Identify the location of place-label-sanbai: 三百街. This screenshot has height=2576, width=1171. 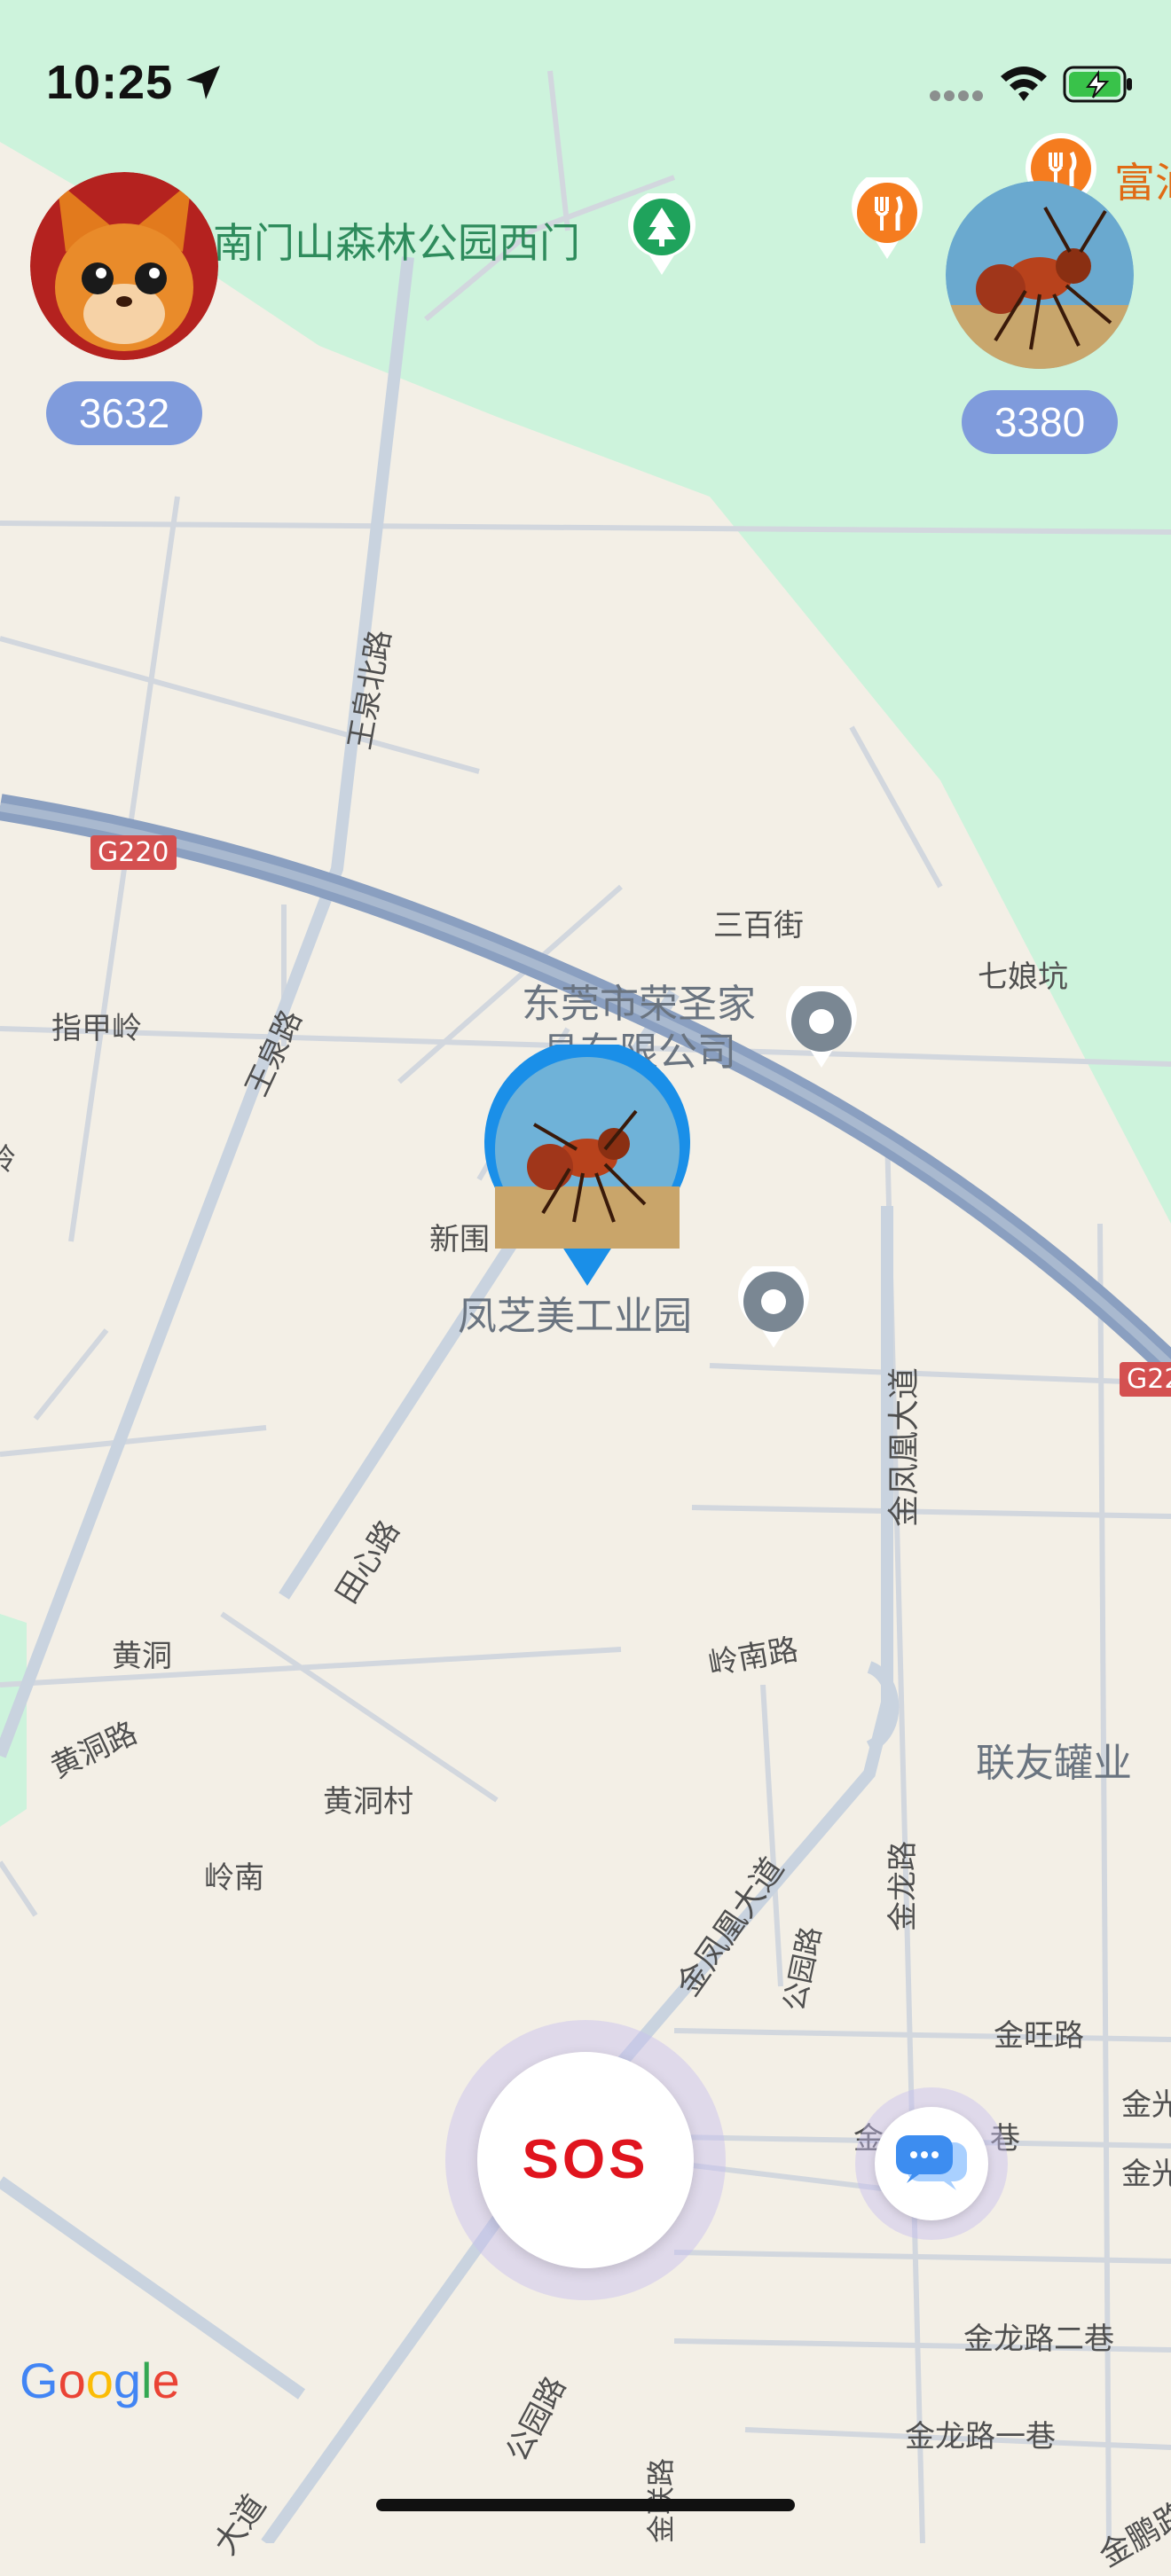
(758, 925).